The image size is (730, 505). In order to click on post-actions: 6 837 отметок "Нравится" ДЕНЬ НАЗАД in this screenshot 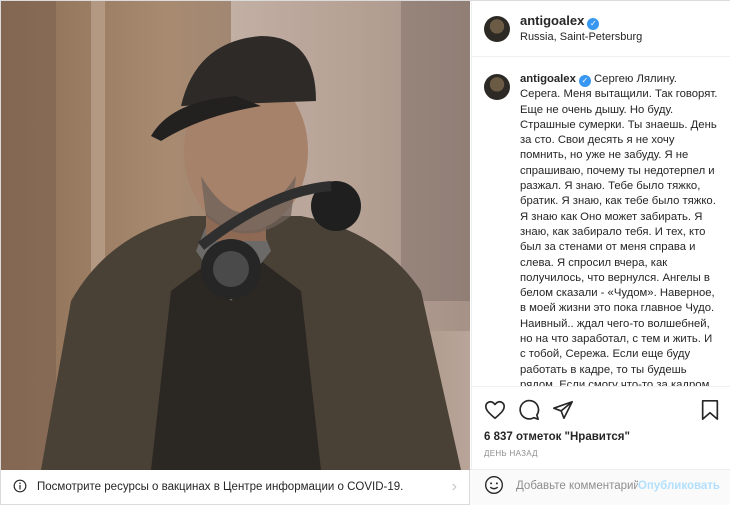, I will do `click(601, 422)`.